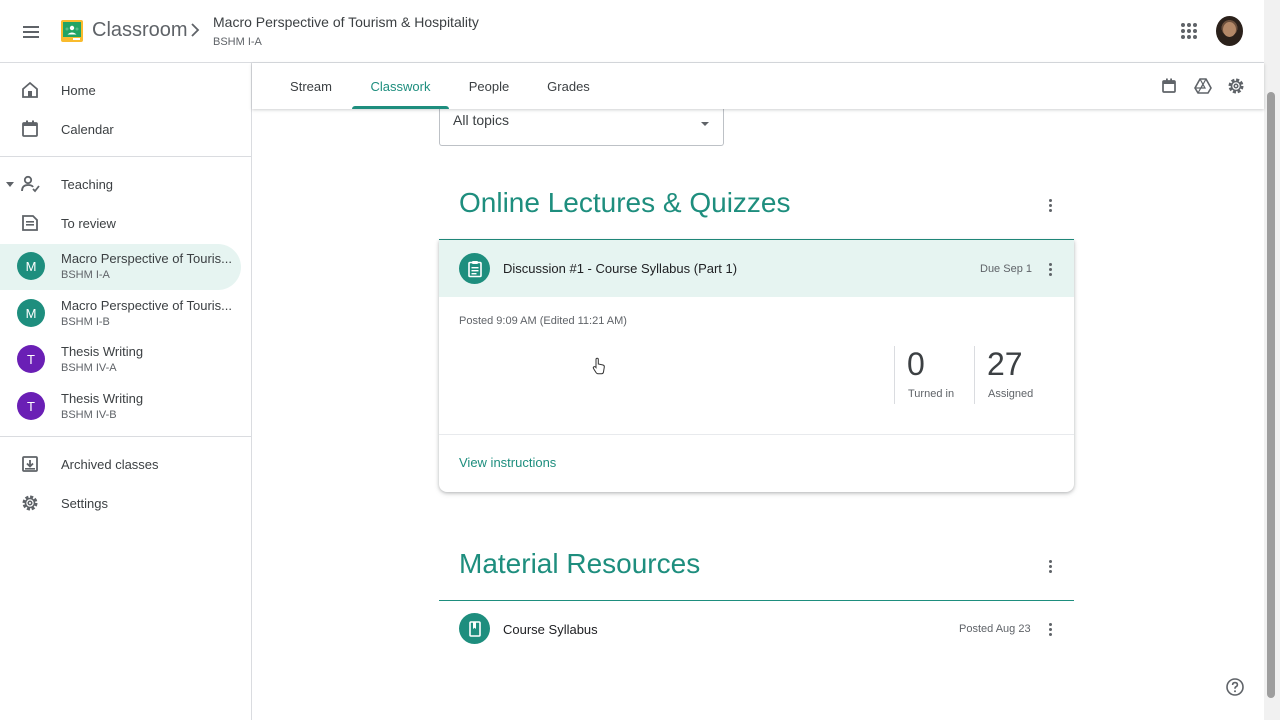  Describe the element at coordinates (88, 223) in the screenshot. I see `sidebar-item-label: To review` at that location.